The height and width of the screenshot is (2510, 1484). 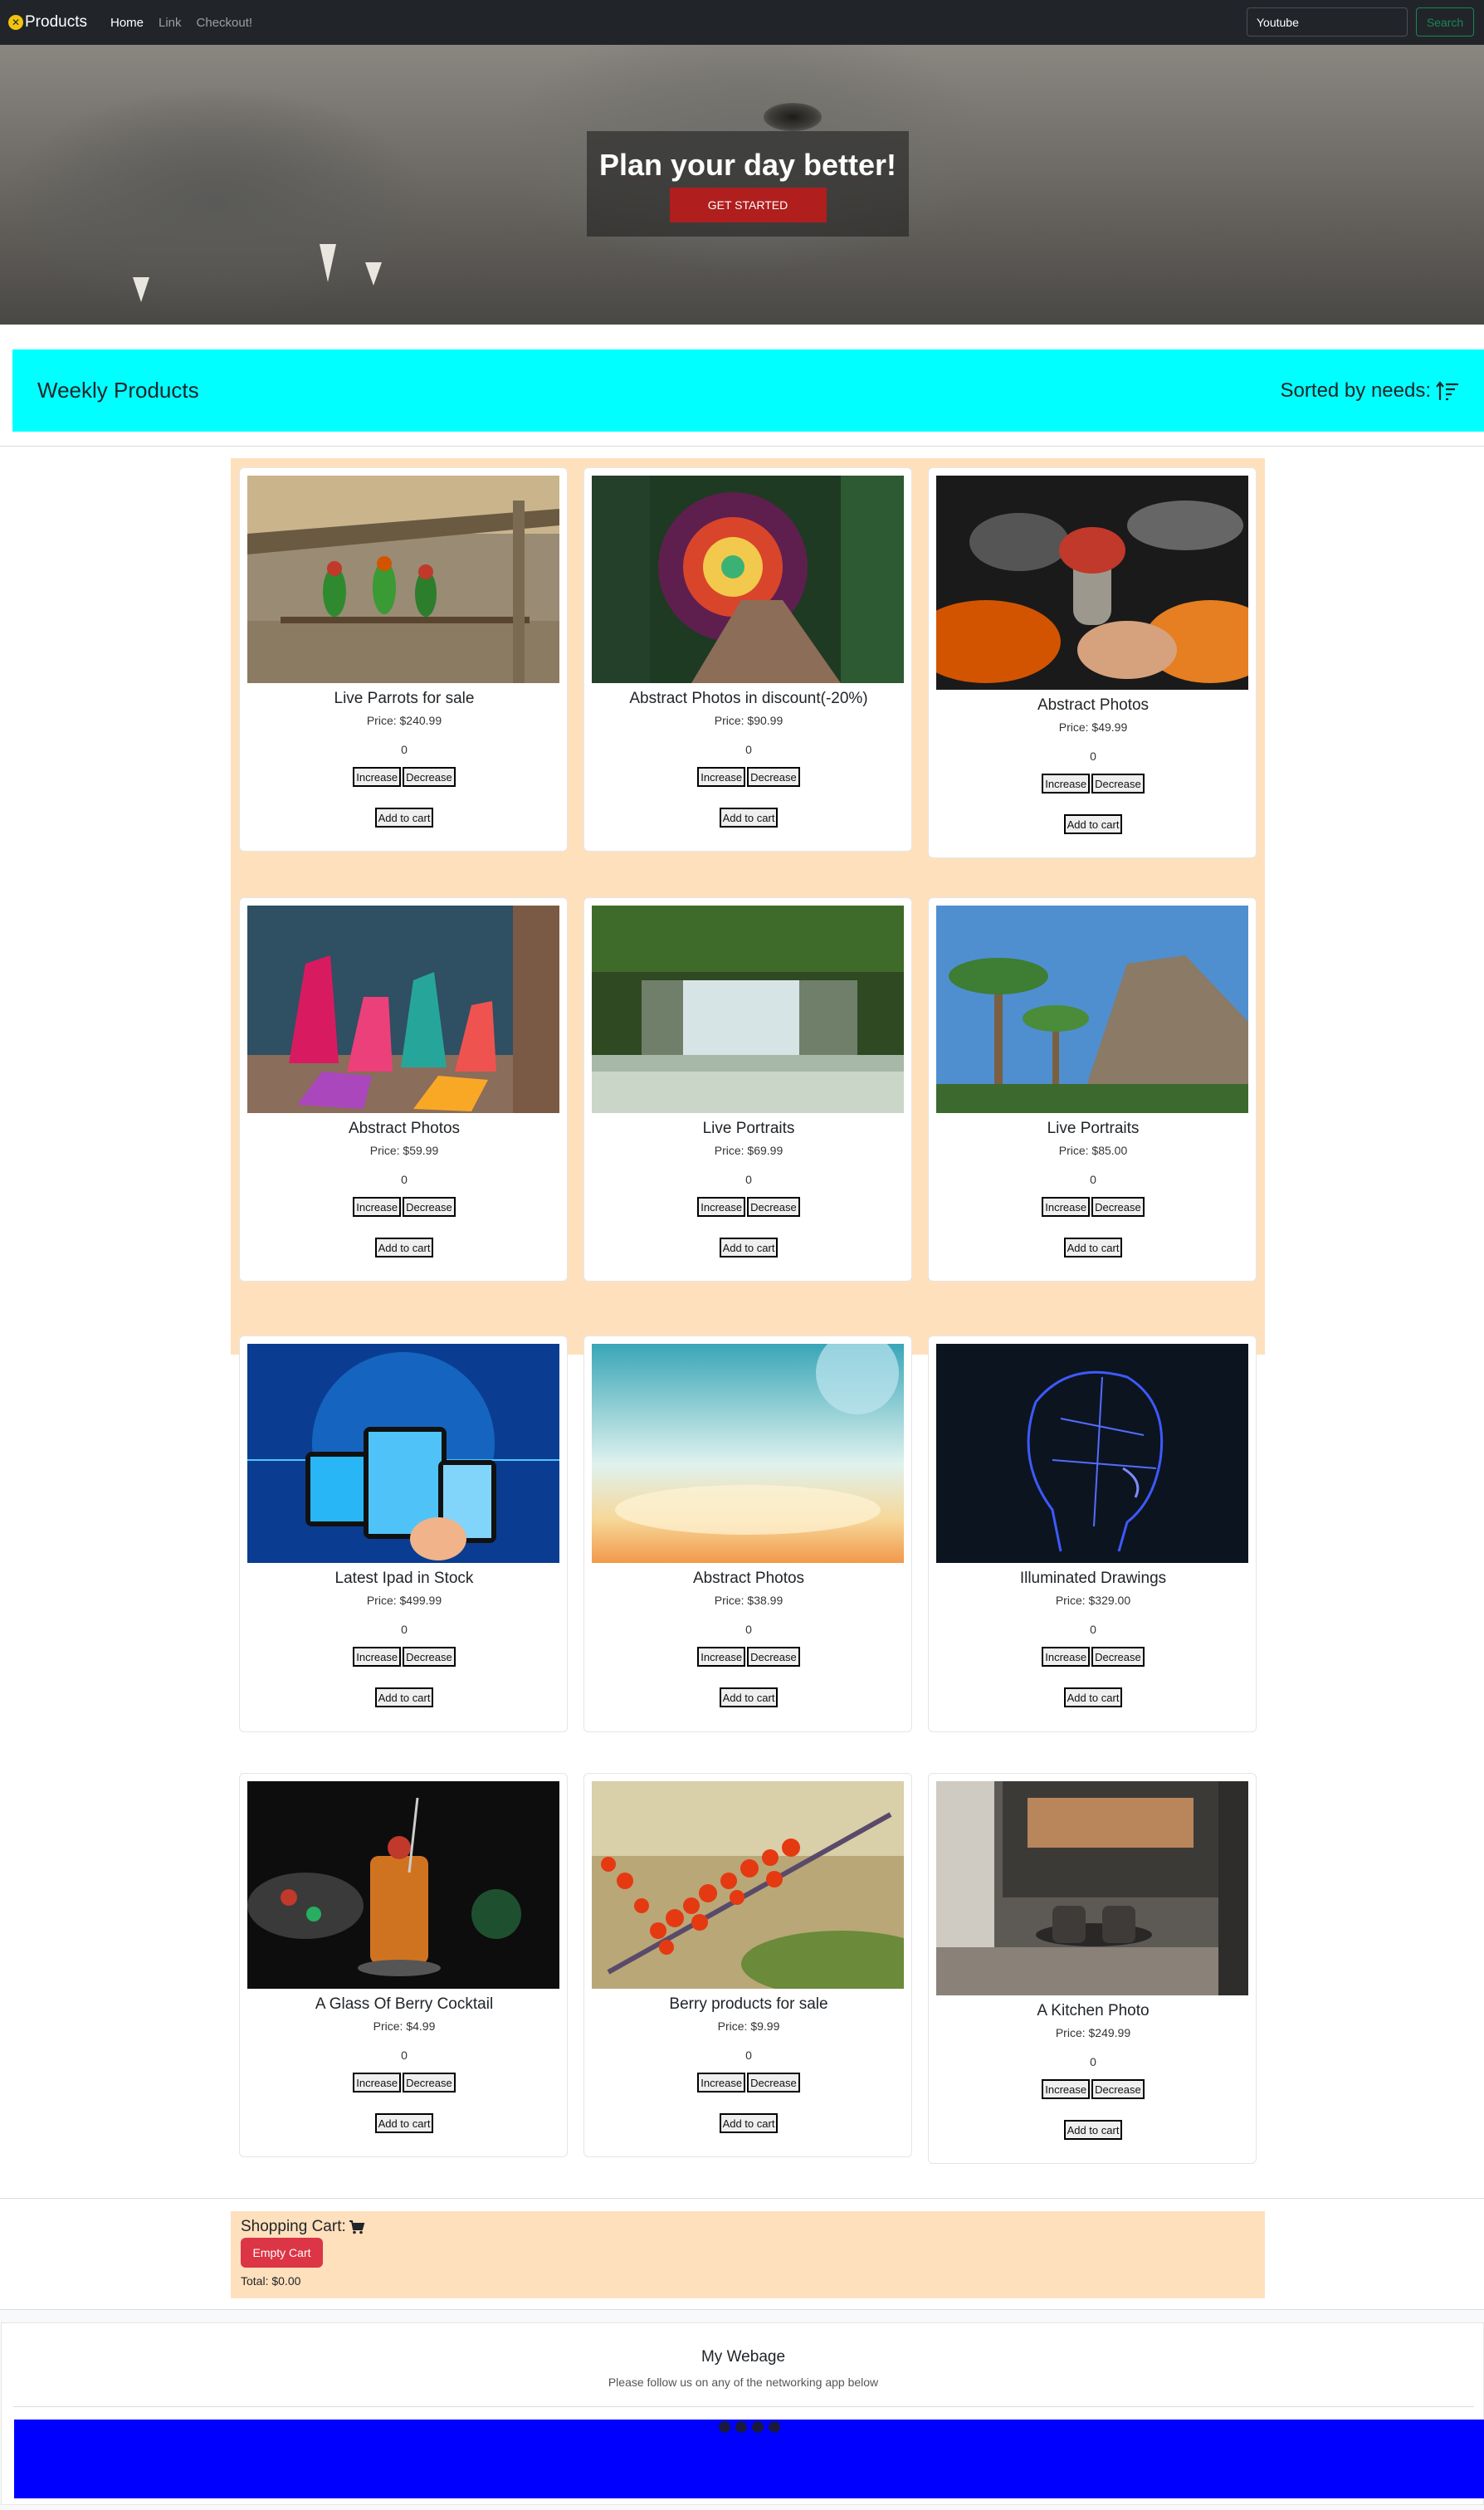 I want to click on product-price: Price: $499.99, so click(x=404, y=1600).